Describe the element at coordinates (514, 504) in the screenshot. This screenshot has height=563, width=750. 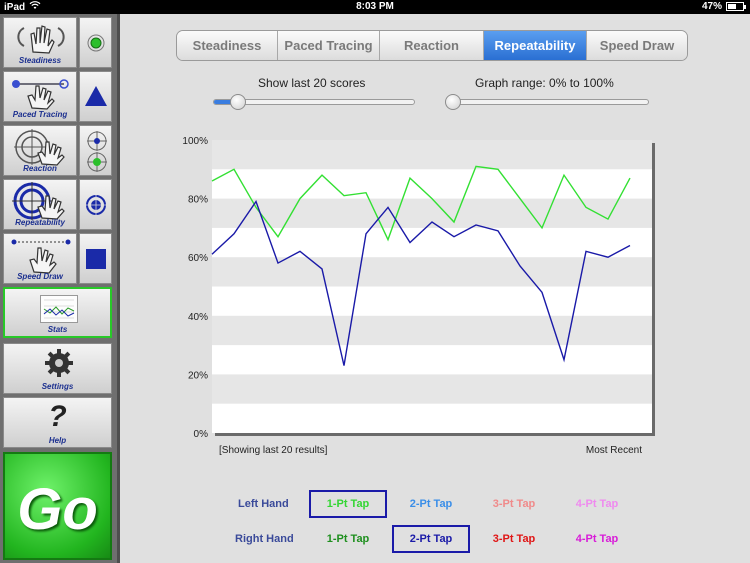
I see `left-3pt-tap-toggle: 3-Pt Tap` at that location.